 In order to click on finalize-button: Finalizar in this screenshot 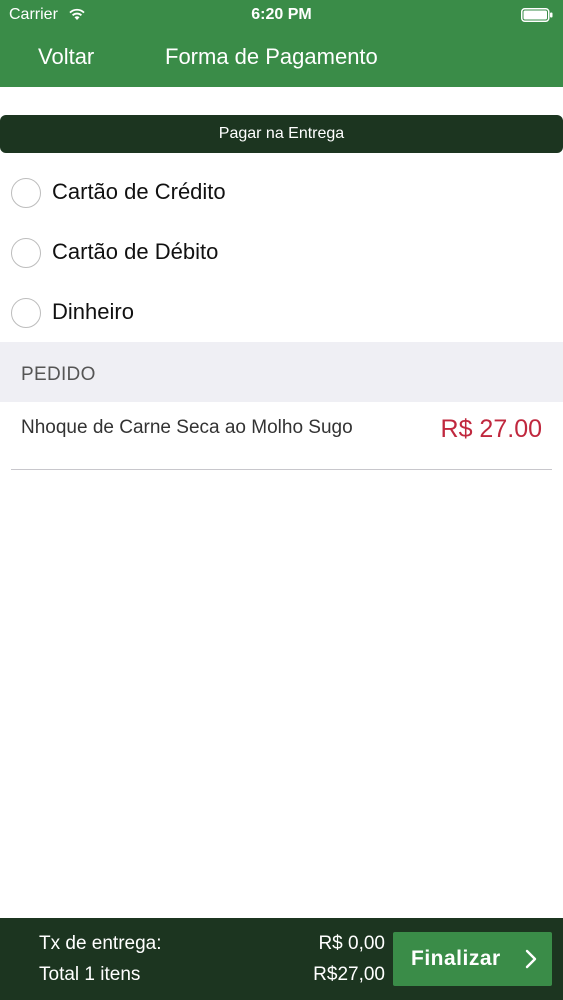, I will do `click(472, 959)`.